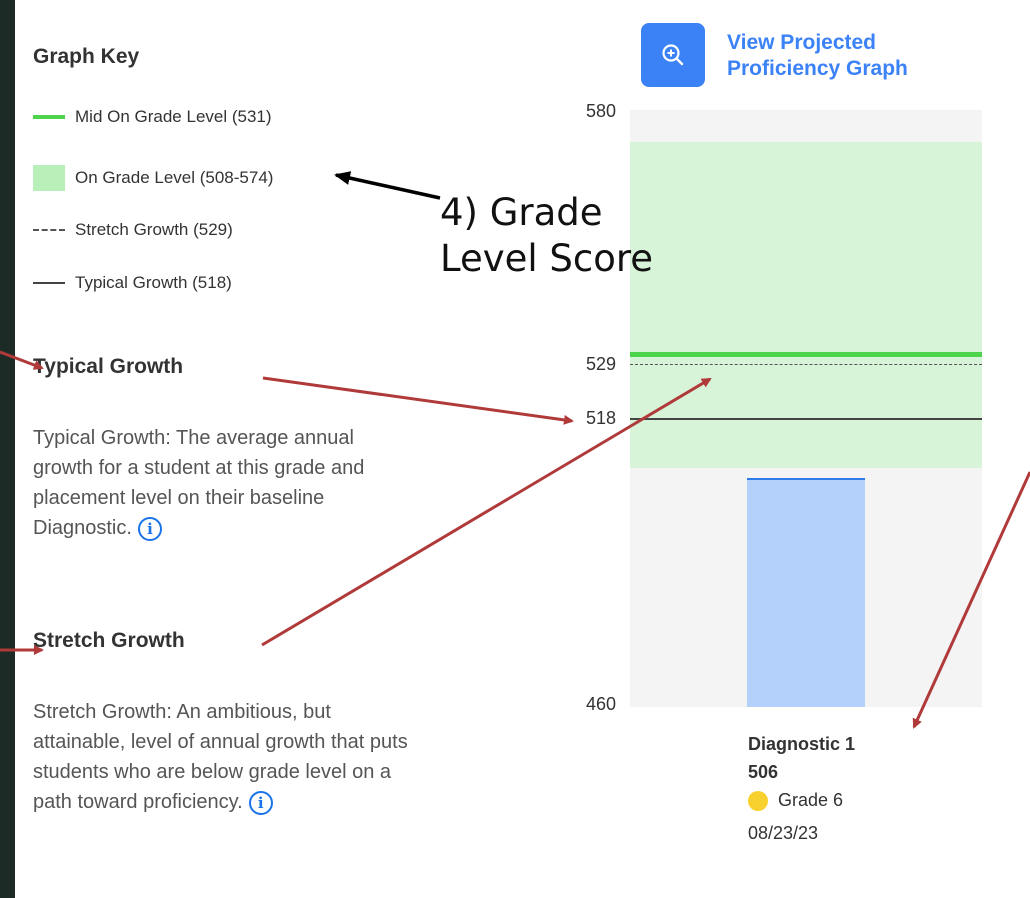 The height and width of the screenshot is (898, 1030). Describe the element at coordinates (418, 400) in the screenshot. I see `arrow-to-typical-line` at that location.